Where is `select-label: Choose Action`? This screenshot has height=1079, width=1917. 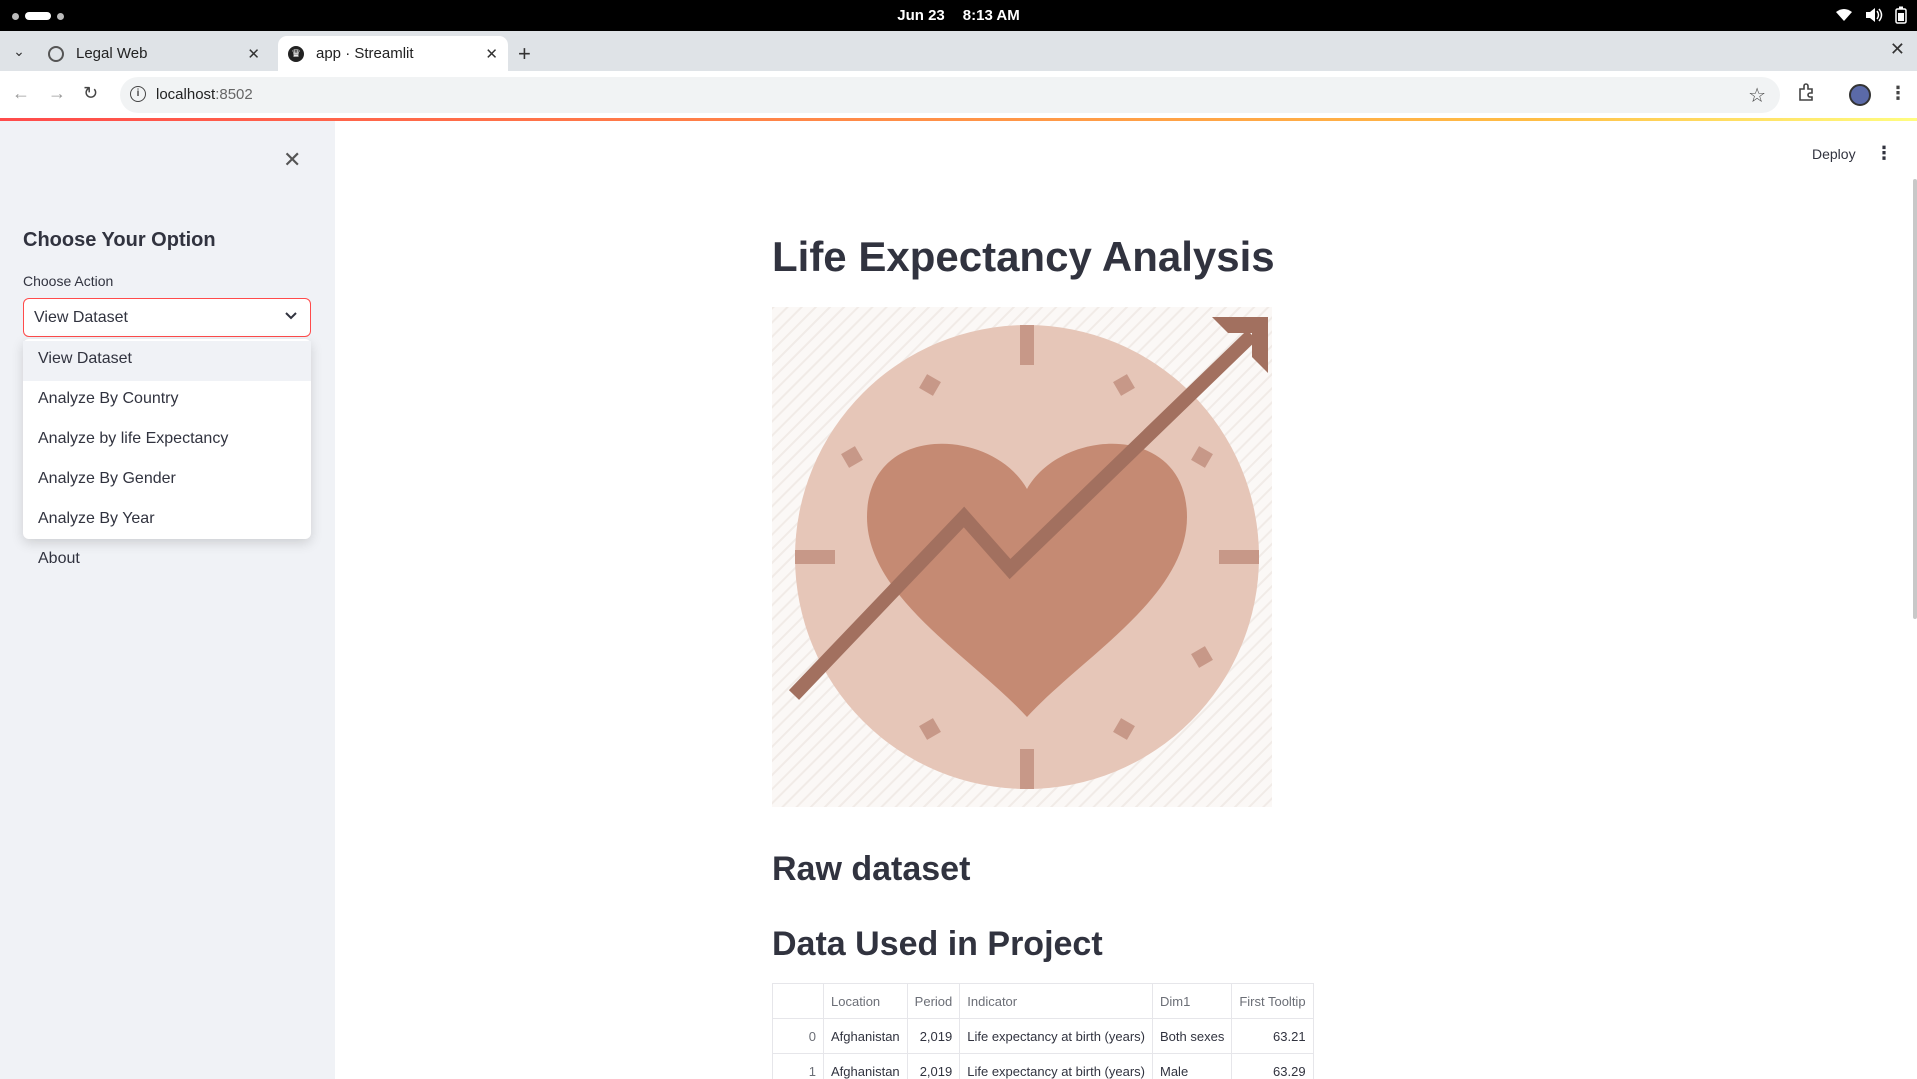
select-label: Choose Action is located at coordinates (68, 281).